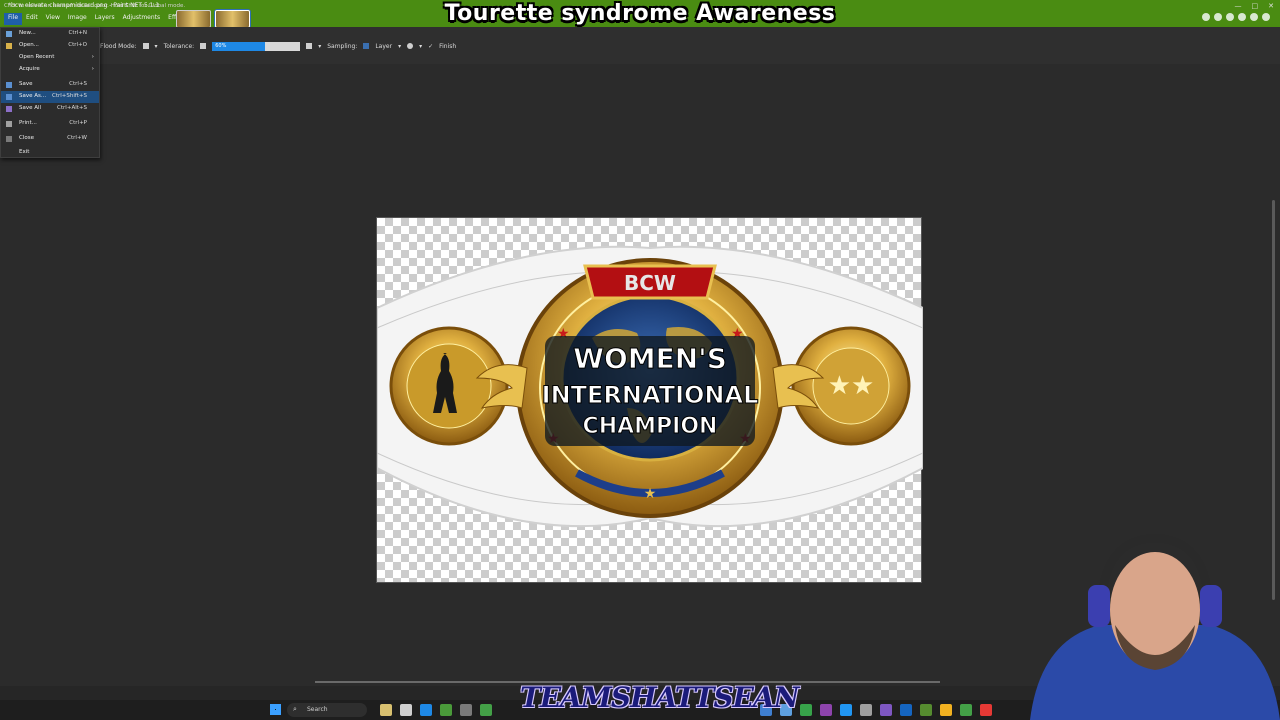 This screenshot has width=1280, height=720. Describe the element at coordinates (9, 34) in the screenshot. I see `new-file-icon` at that location.